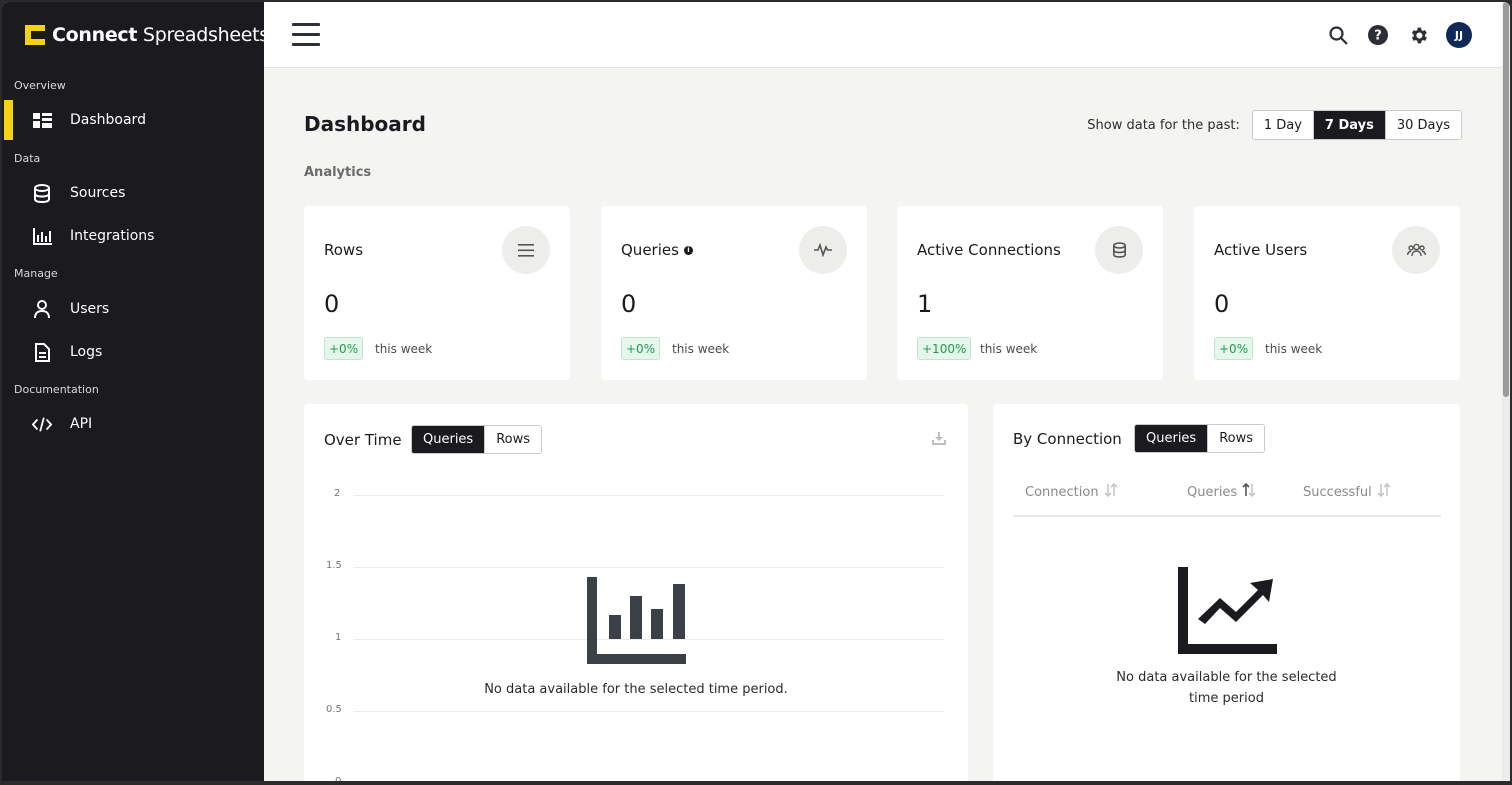  I want to click on sidebar-item-label: Users, so click(90, 309).